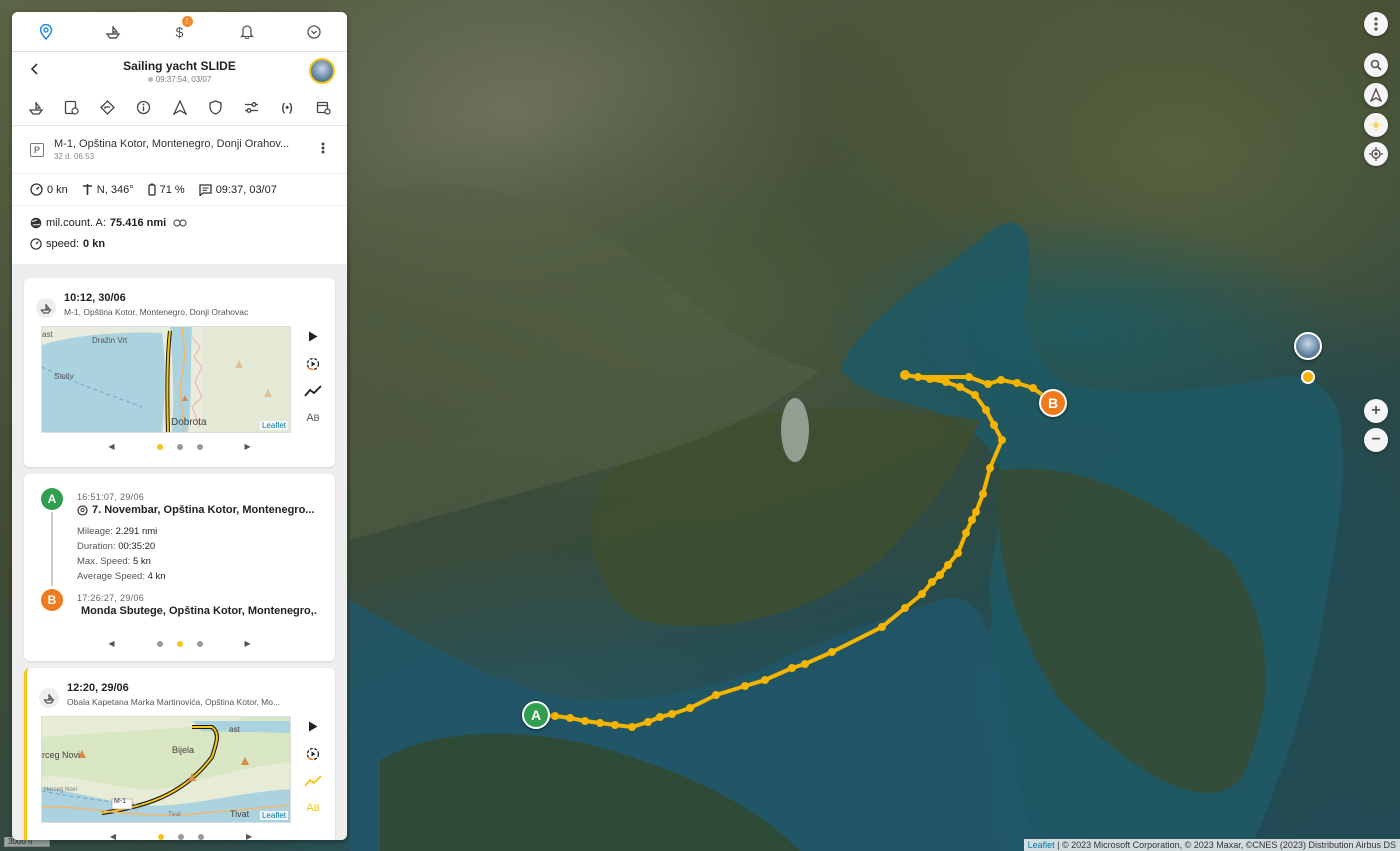  I want to click on broadcast-icon: (•), so click(287, 108).